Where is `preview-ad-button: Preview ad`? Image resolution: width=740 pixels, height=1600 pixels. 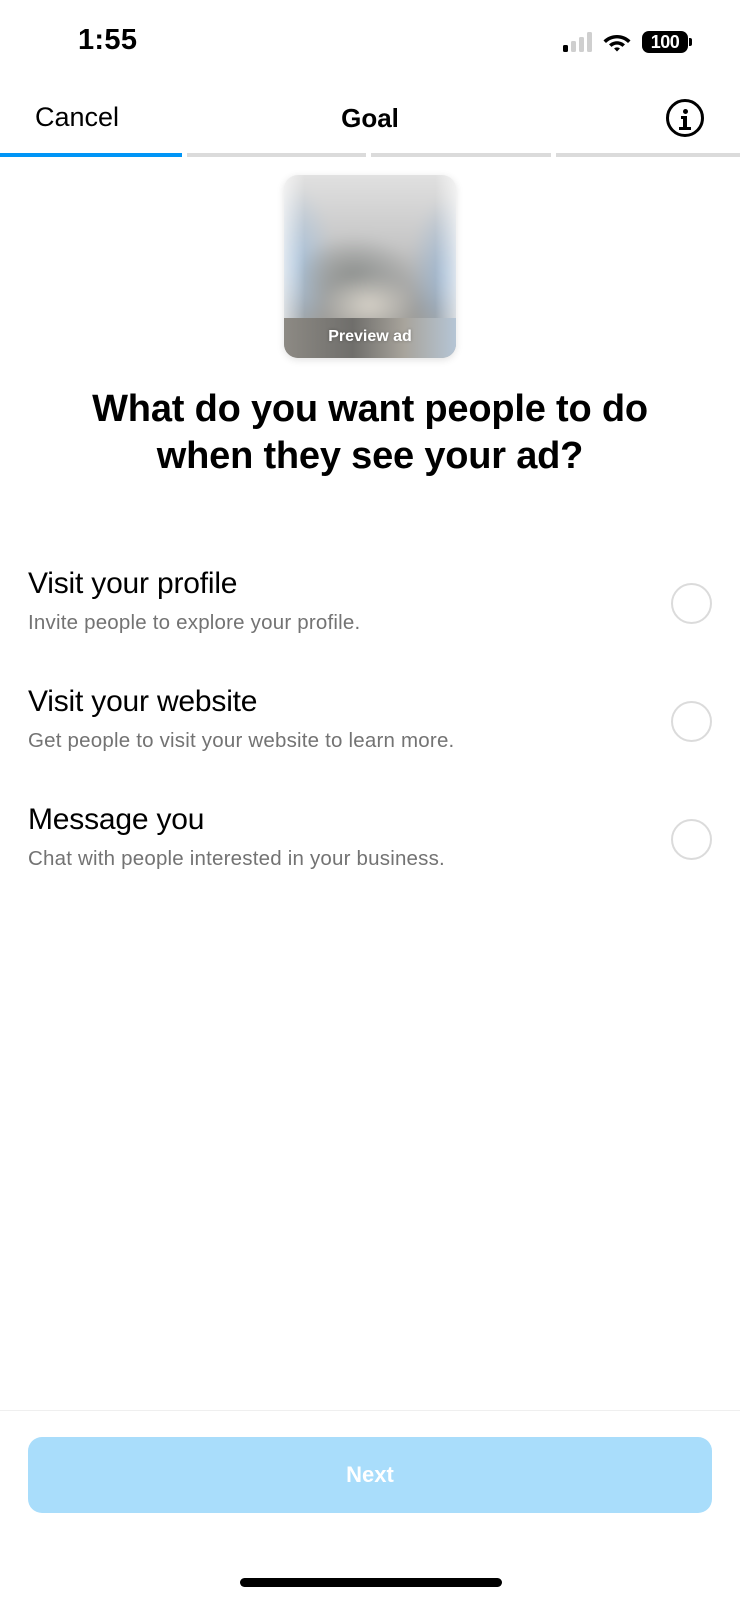 preview-ad-button: Preview ad is located at coordinates (370, 266).